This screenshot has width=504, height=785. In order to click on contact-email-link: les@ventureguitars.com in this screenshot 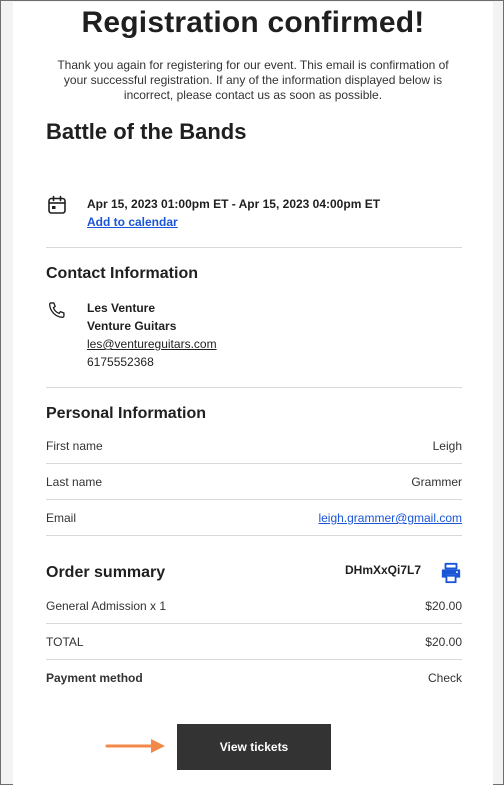, I will do `click(152, 344)`.